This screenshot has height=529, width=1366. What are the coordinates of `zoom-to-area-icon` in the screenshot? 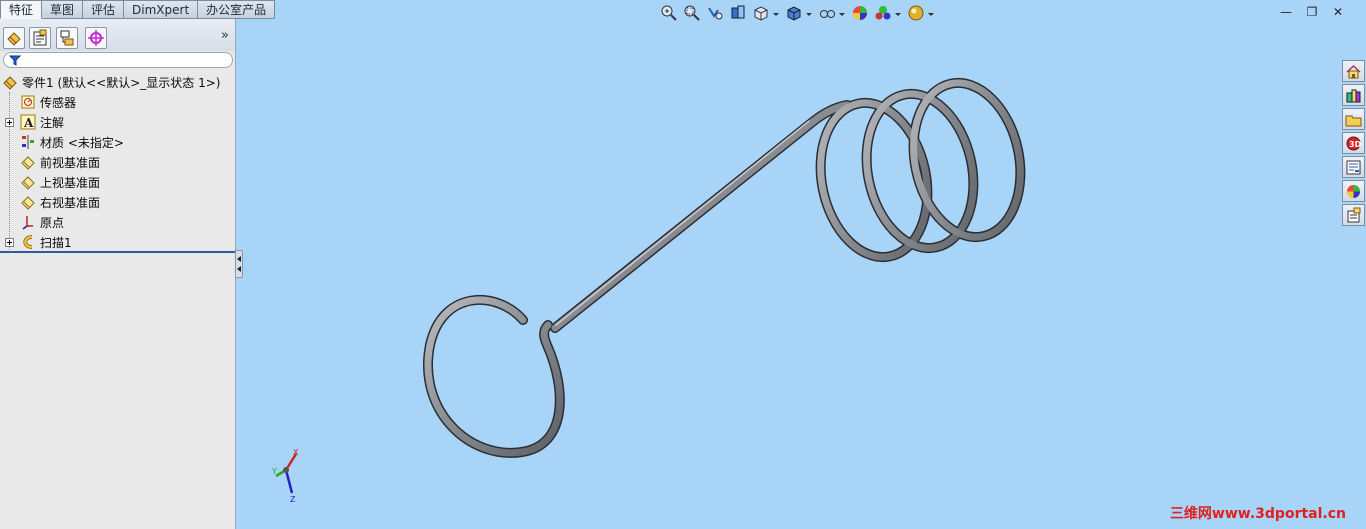 It's located at (693, 14).